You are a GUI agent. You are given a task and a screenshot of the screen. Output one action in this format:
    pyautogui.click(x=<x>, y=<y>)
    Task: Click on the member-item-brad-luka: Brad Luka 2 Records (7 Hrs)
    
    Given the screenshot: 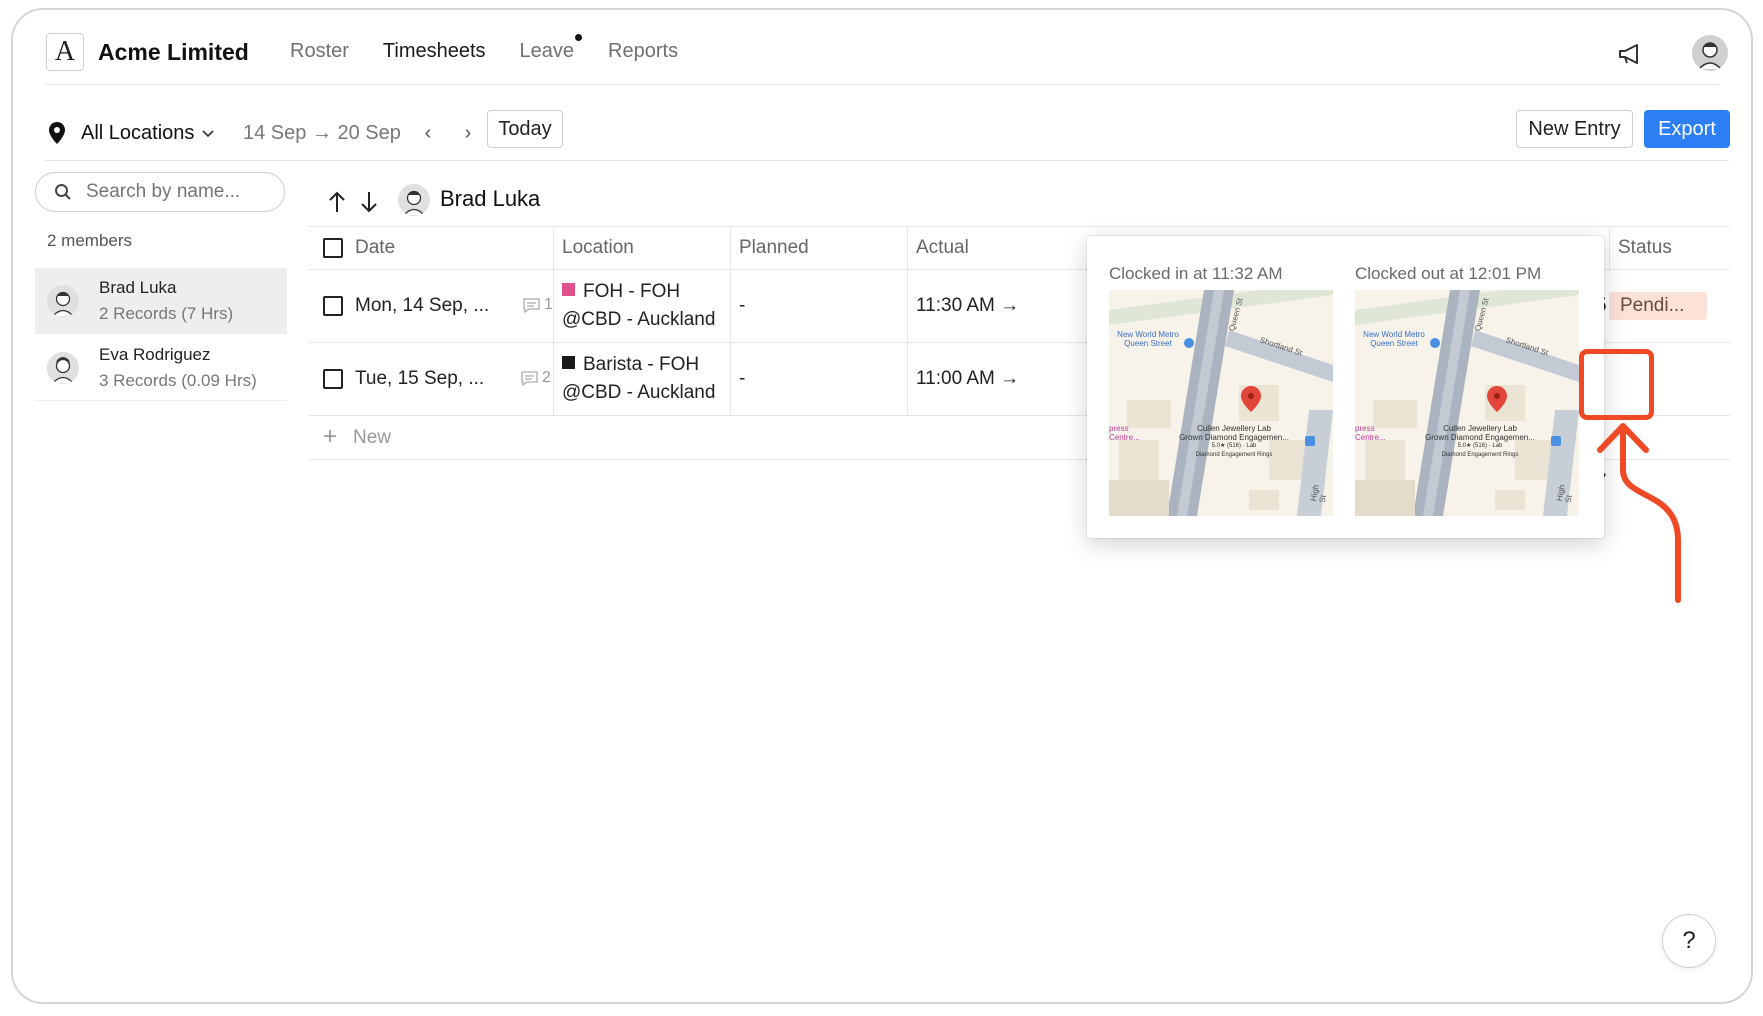 What is the action you would take?
    pyautogui.click(x=161, y=301)
    